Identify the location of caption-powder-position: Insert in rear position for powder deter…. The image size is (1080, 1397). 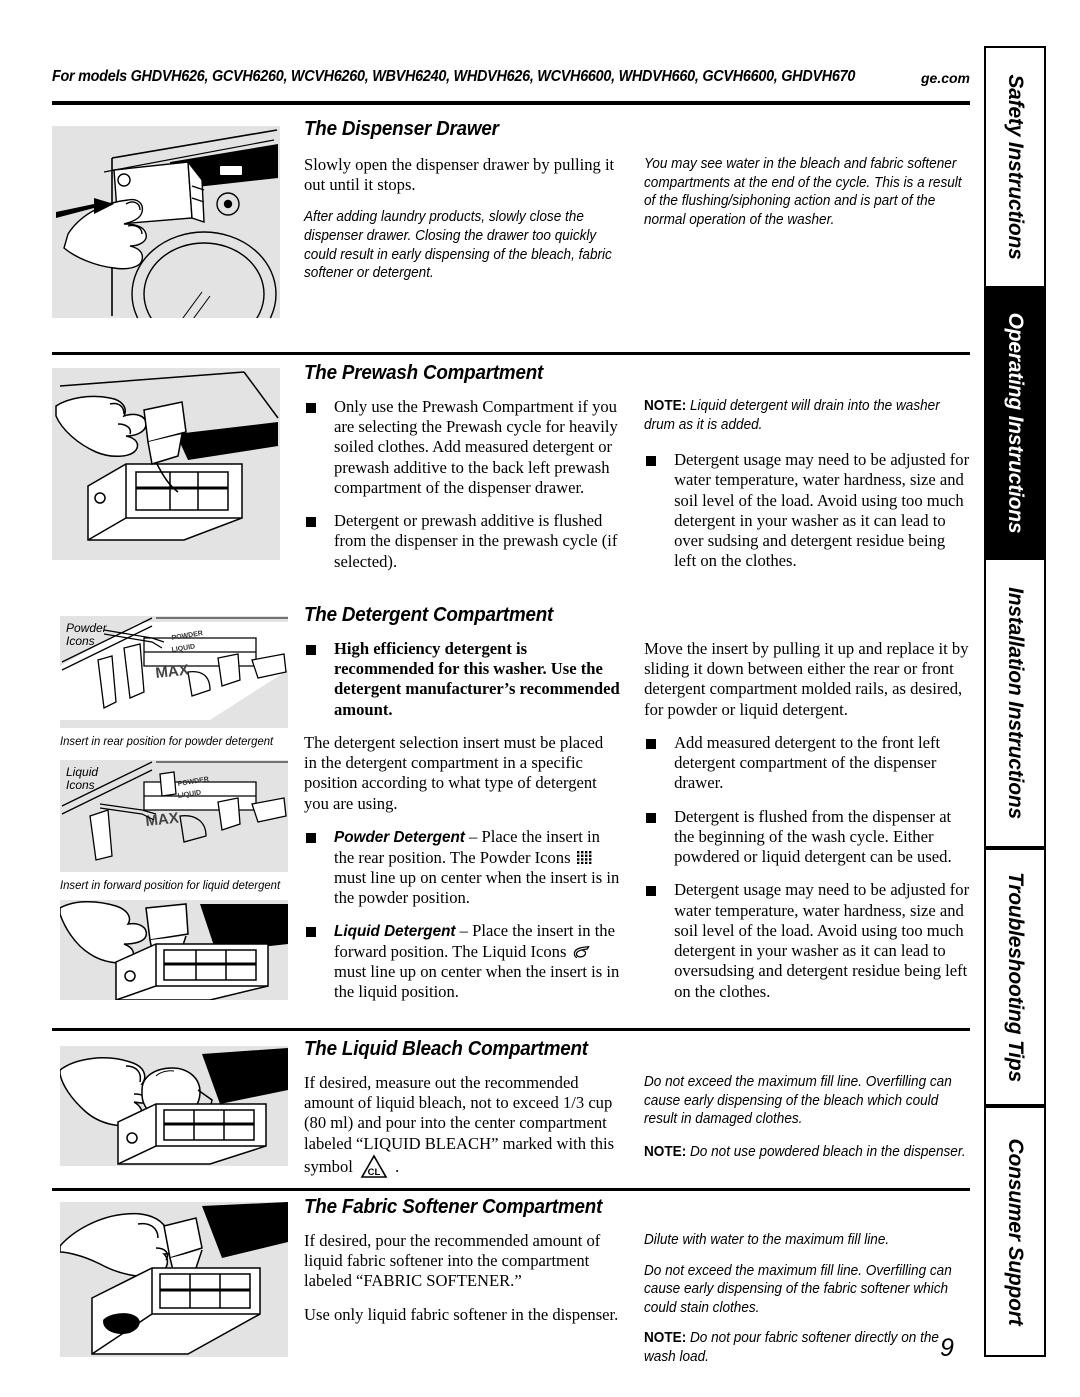
(167, 741).